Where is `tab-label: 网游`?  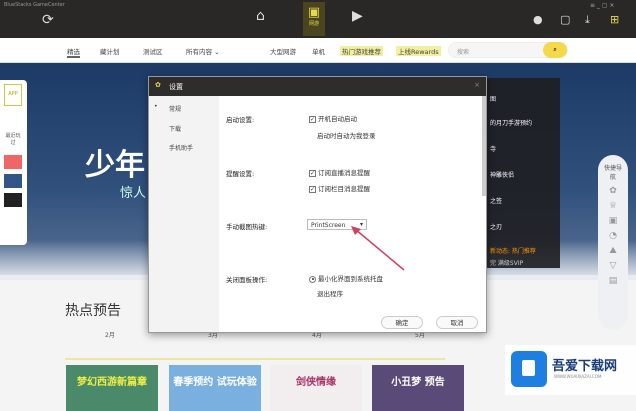 tab-label: 网游 is located at coordinates (313, 24).